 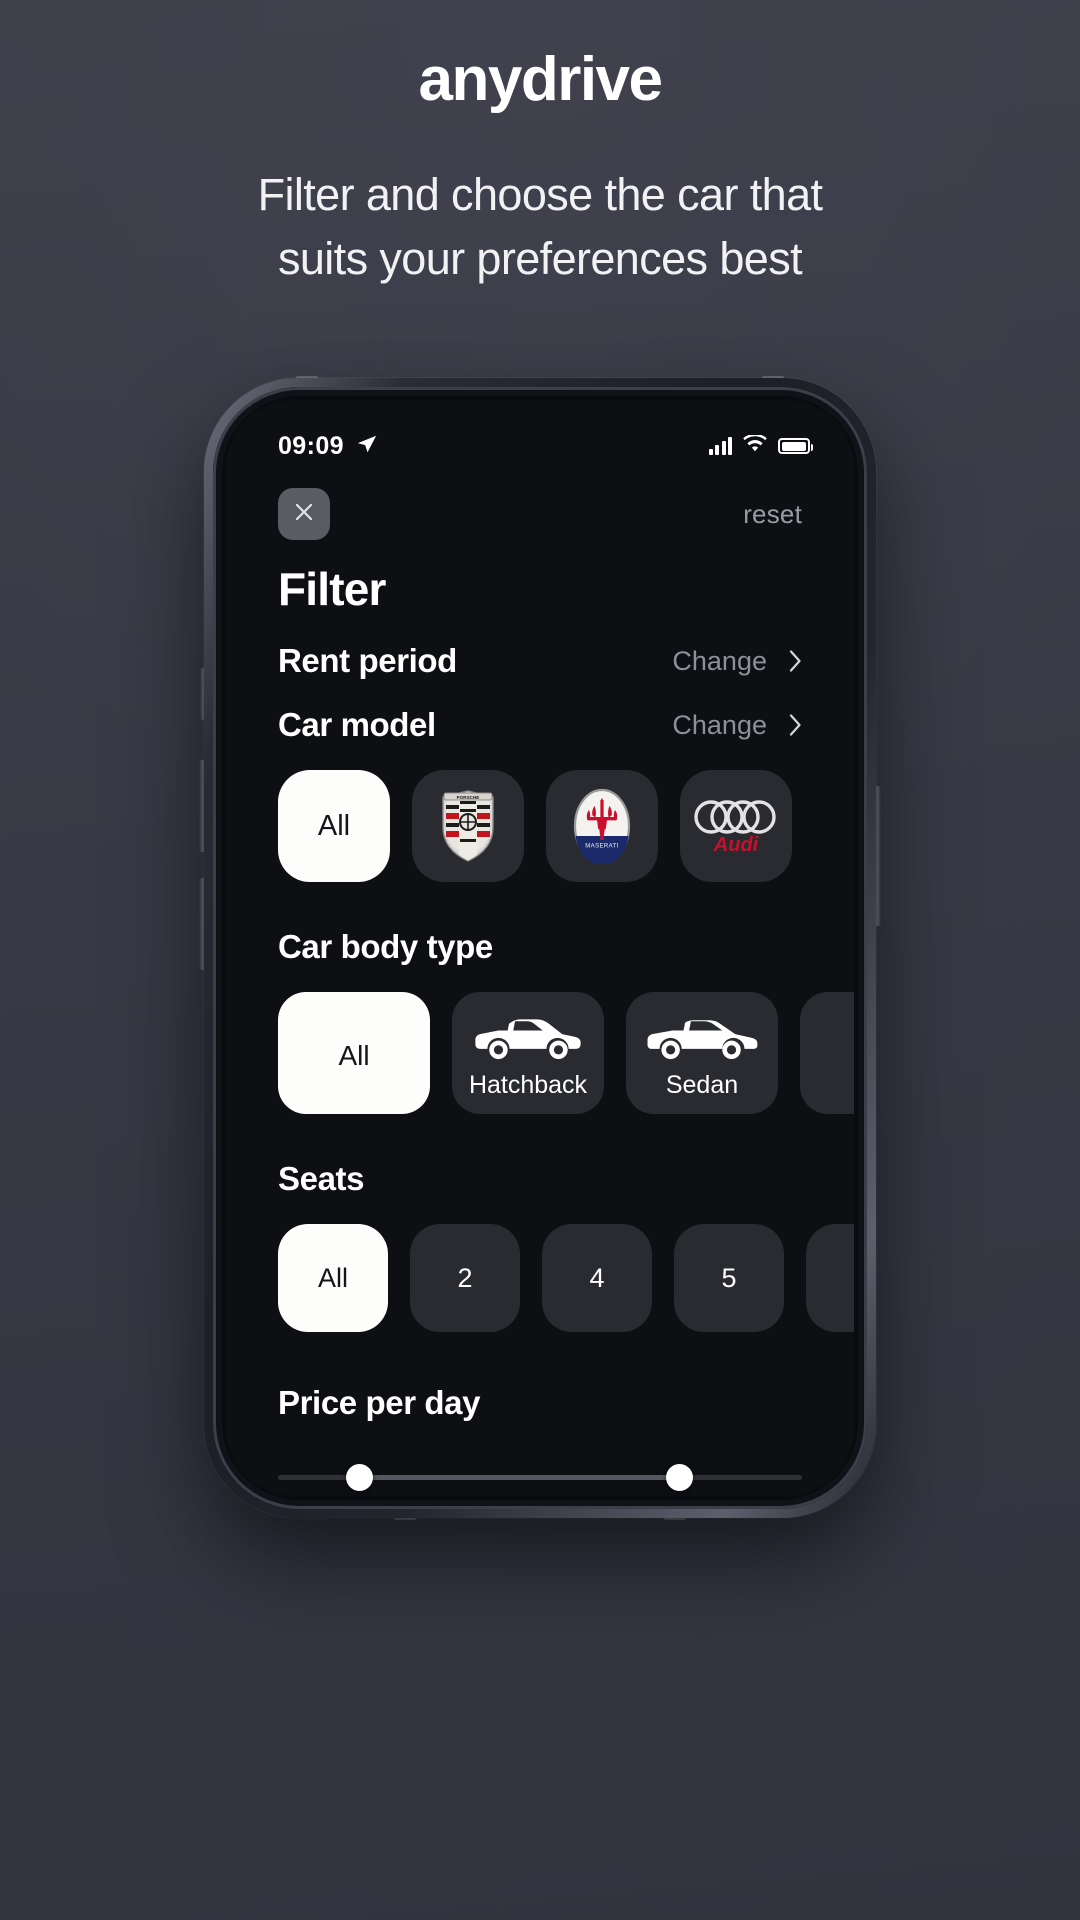 I want to click on price-range-slider, so click(x=540, y=1477).